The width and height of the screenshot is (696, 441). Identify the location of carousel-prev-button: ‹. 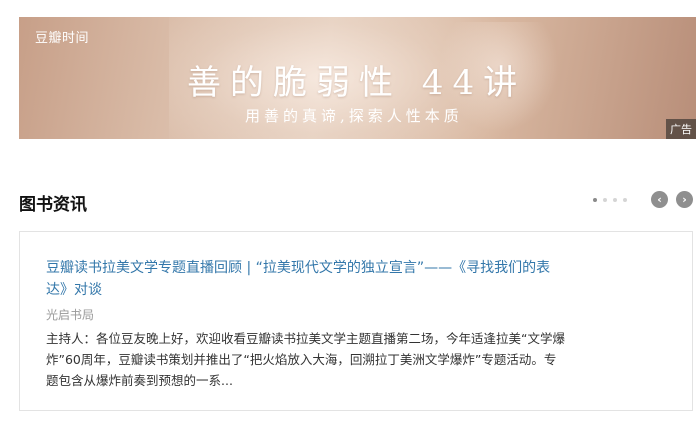
(659, 199).